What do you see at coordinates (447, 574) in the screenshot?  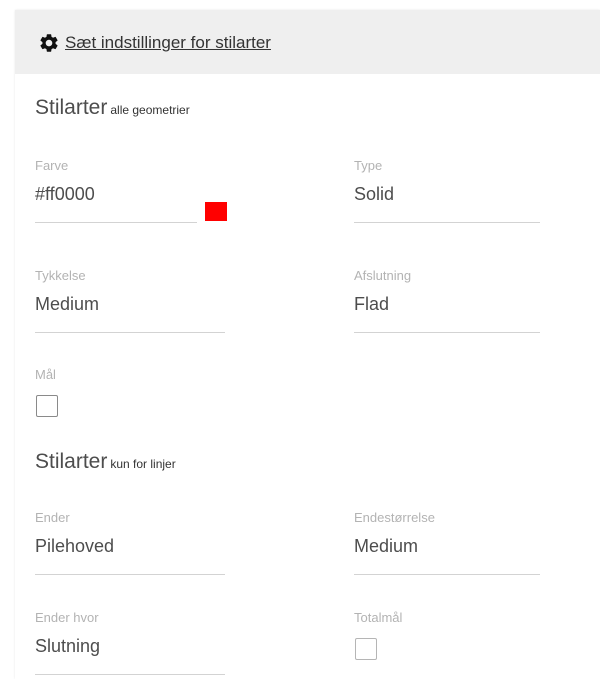 I see `end-size-underline` at bounding box center [447, 574].